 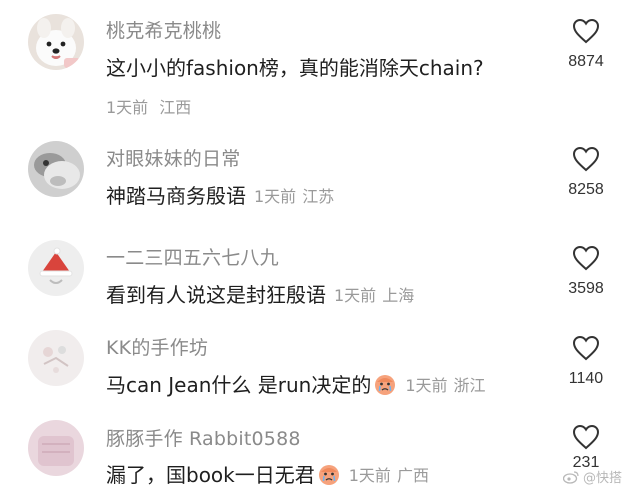 I want to click on pet-photo-avatar-icon, so click(x=56, y=169).